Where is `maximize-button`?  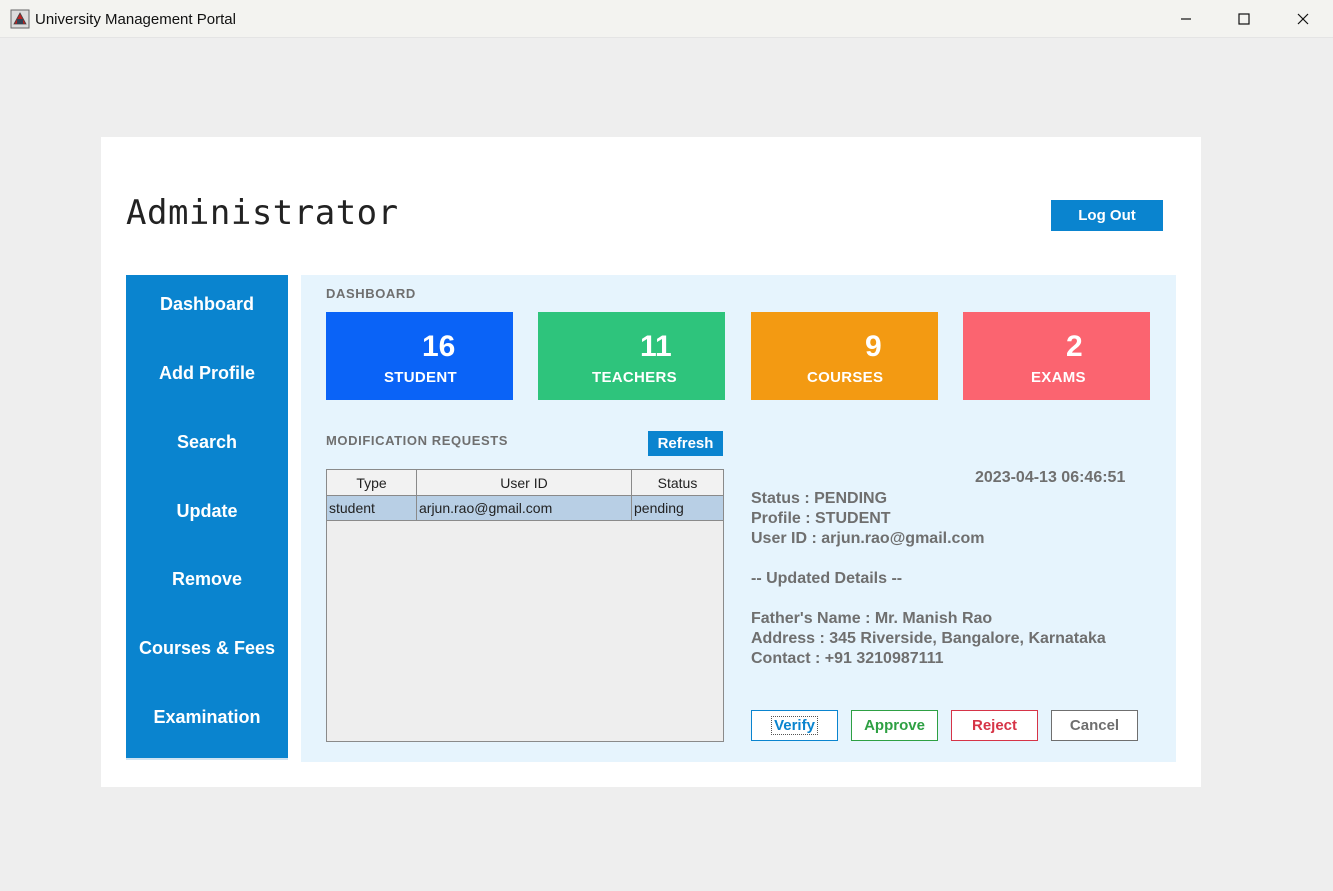 maximize-button is located at coordinates (1244, 19).